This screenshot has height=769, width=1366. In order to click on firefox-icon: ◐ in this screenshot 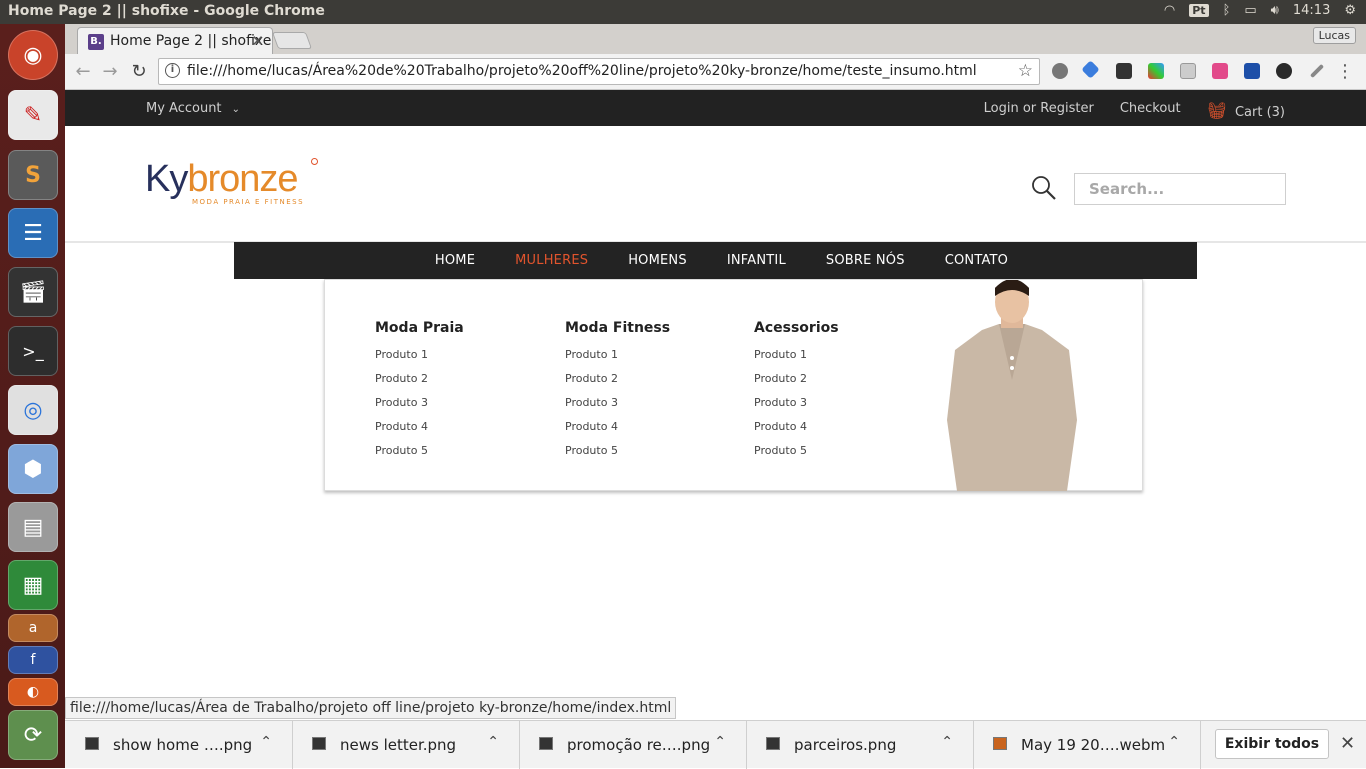, I will do `click(33, 692)`.